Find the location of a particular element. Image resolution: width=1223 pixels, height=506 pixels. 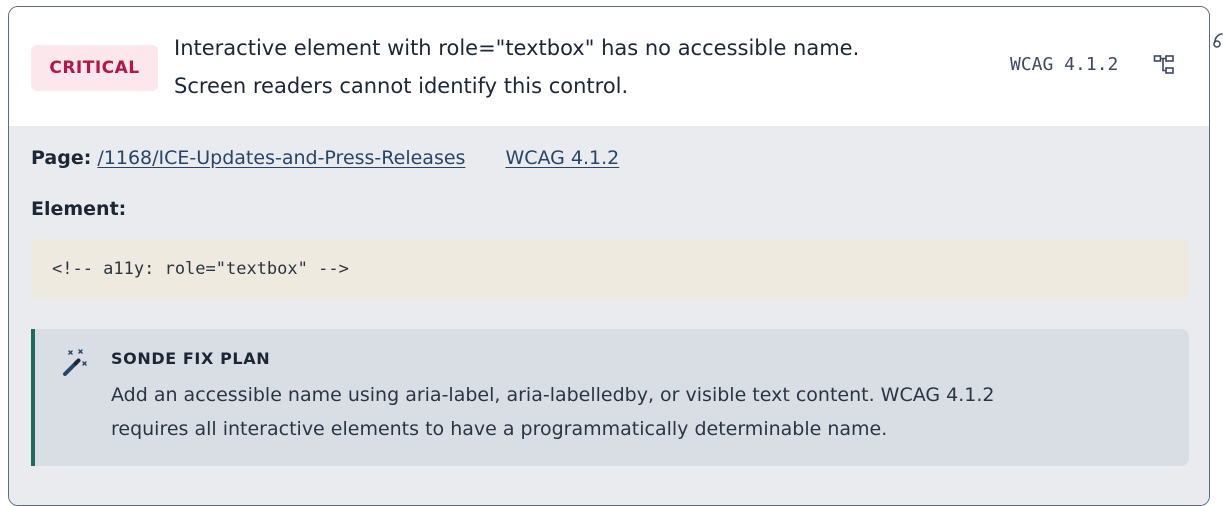

element-code: <!-- a11y: role="textbox" --> is located at coordinates (610, 269).